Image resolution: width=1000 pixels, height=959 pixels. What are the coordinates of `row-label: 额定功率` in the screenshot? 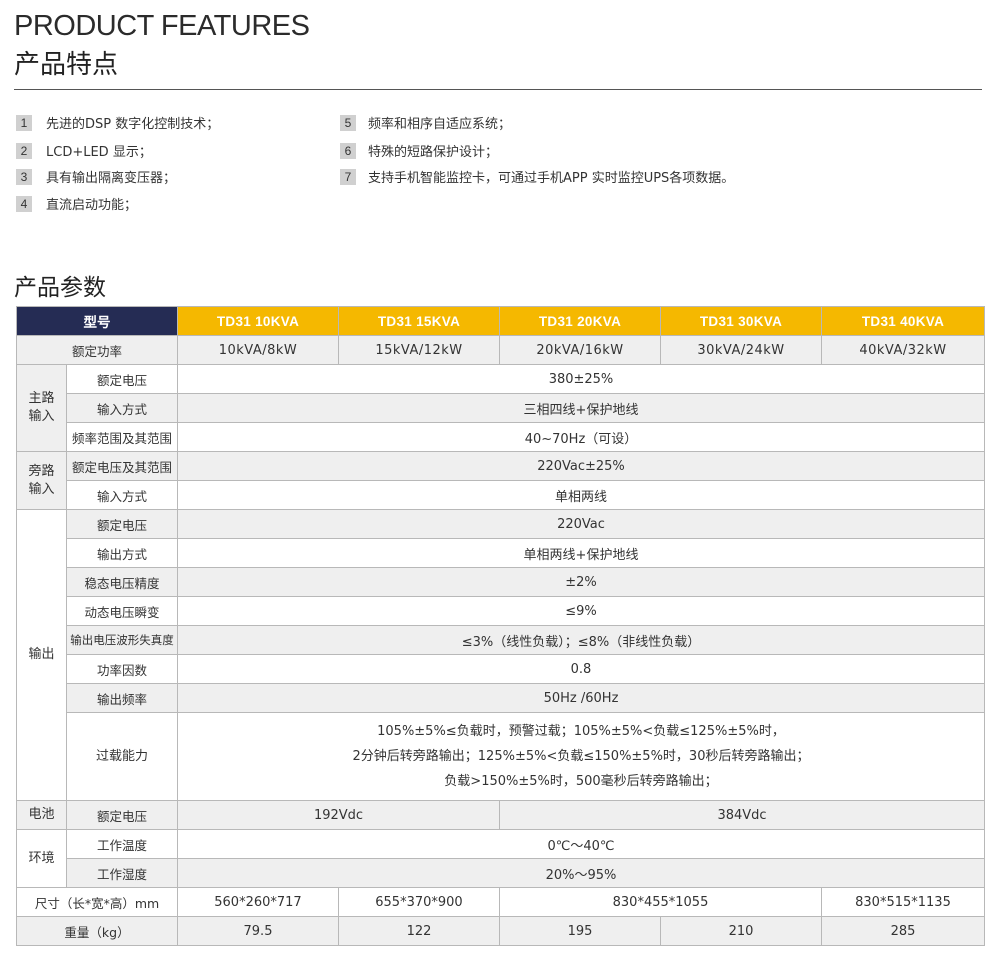 It's located at (97, 350).